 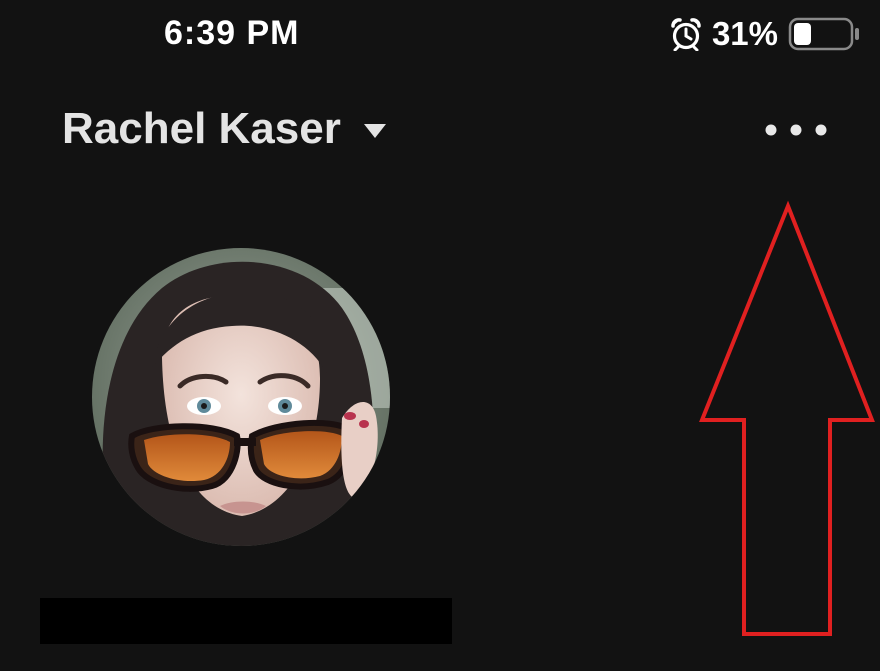 I want to click on ellipsis-icon, so click(x=796, y=132).